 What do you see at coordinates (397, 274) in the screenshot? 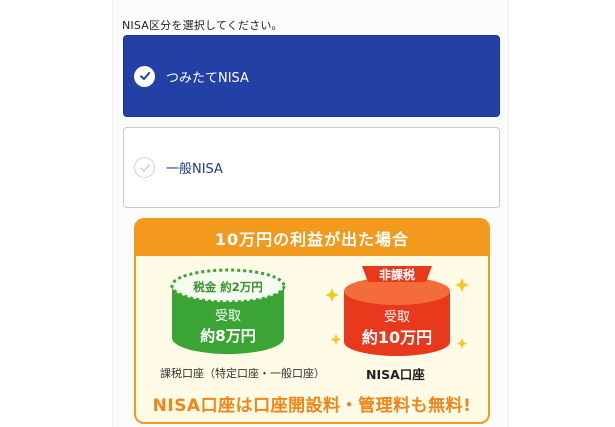
I see `tax-free-badge: 非課税` at bounding box center [397, 274].